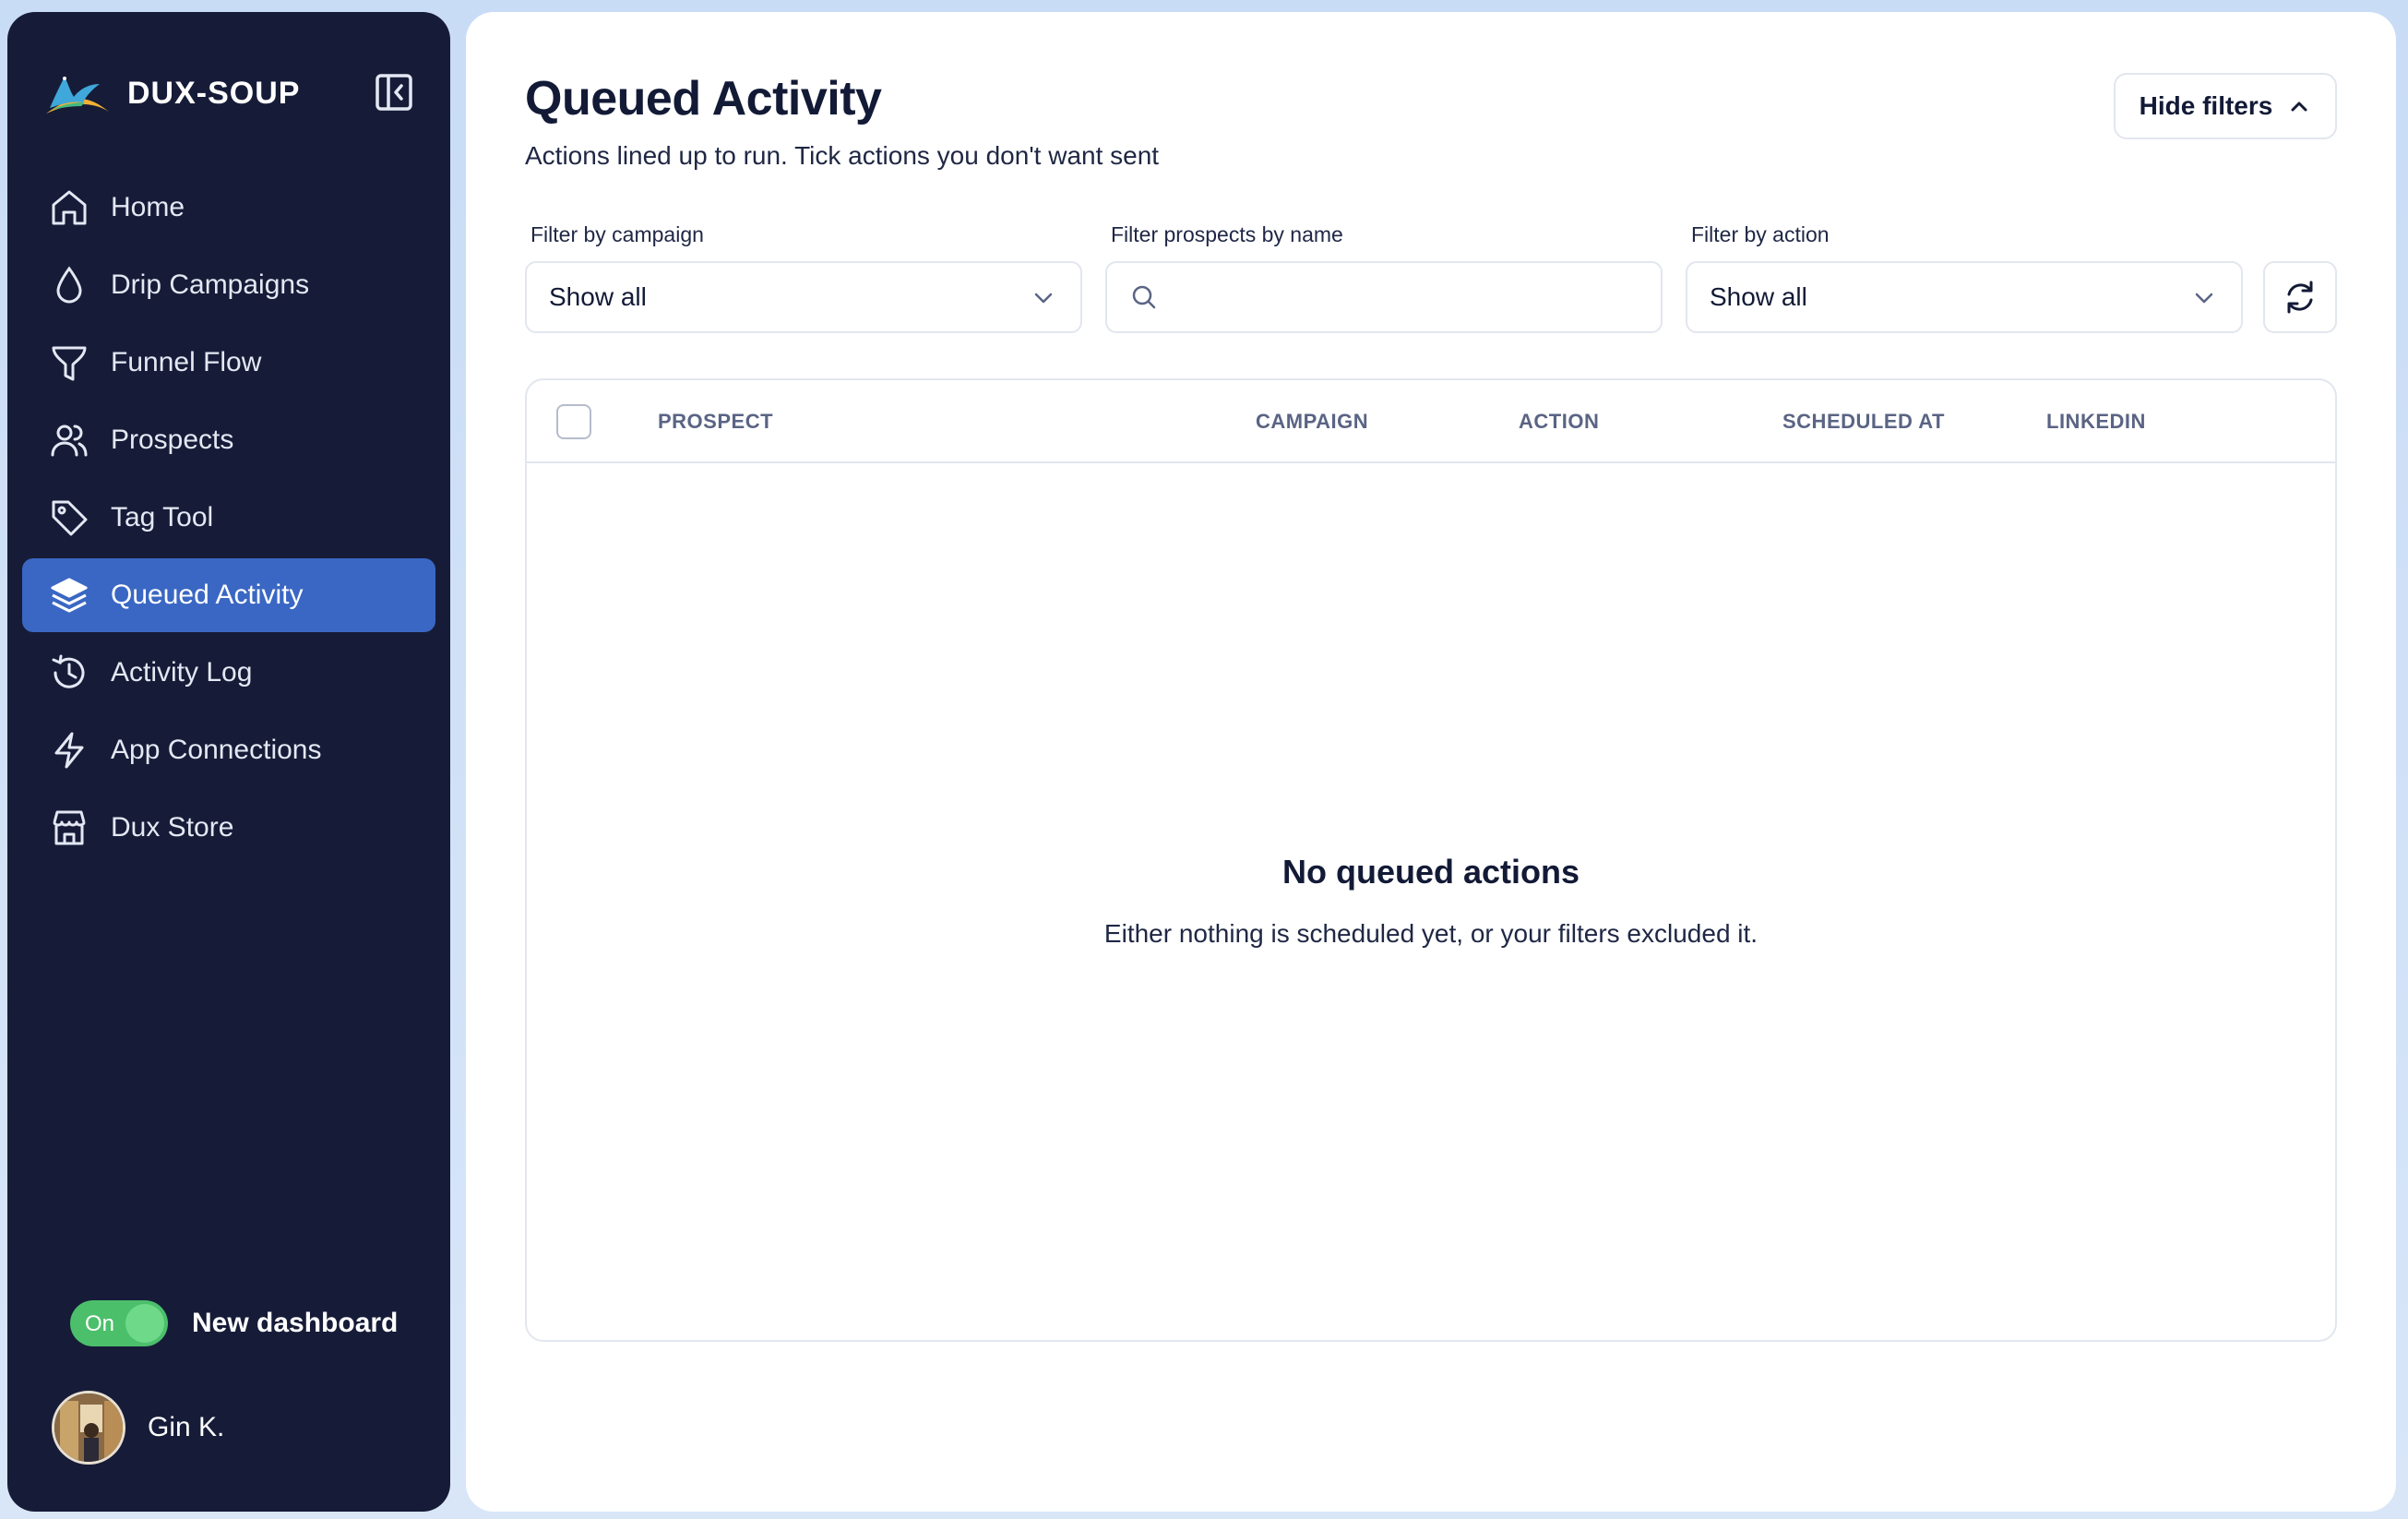 The width and height of the screenshot is (2408, 1519). Describe the element at coordinates (69, 750) in the screenshot. I see `bolt-icon` at that location.